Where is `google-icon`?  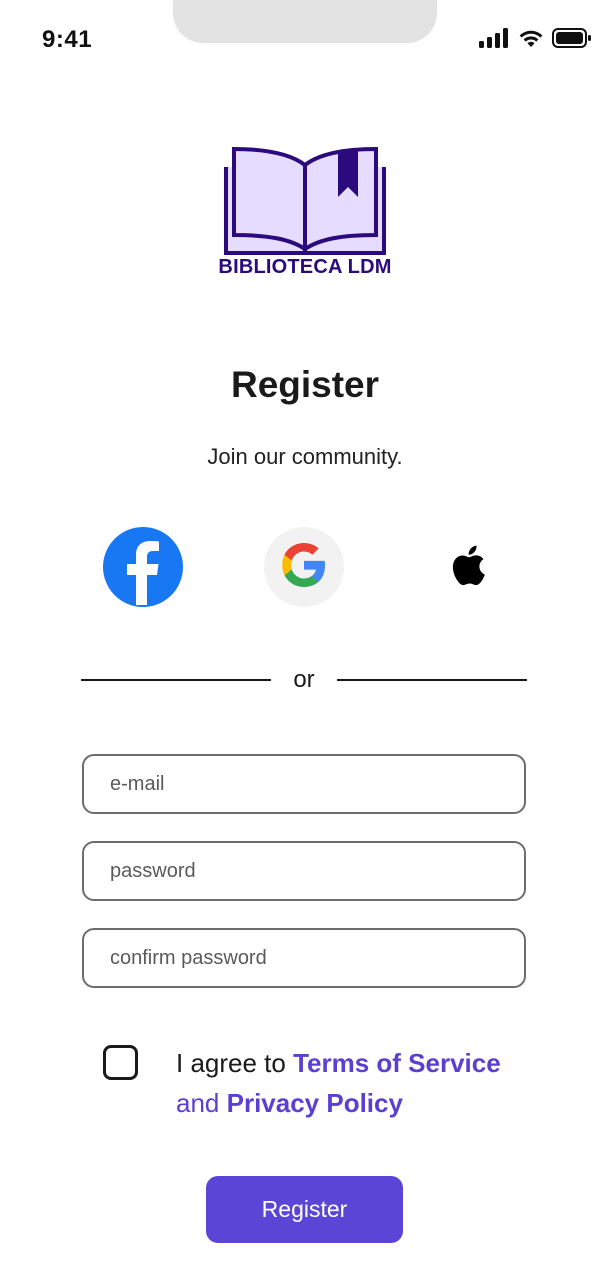
google-icon is located at coordinates (304, 567).